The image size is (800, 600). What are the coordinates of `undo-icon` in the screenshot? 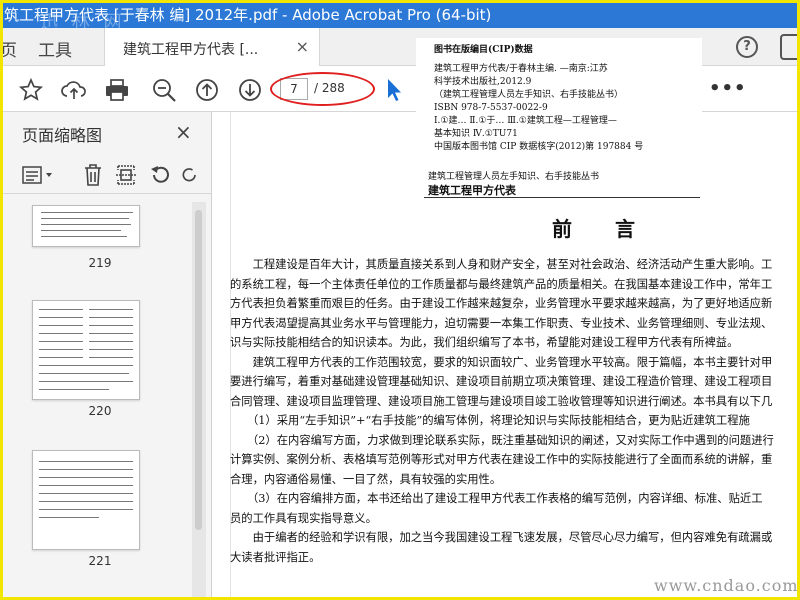 It's located at (160, 175).